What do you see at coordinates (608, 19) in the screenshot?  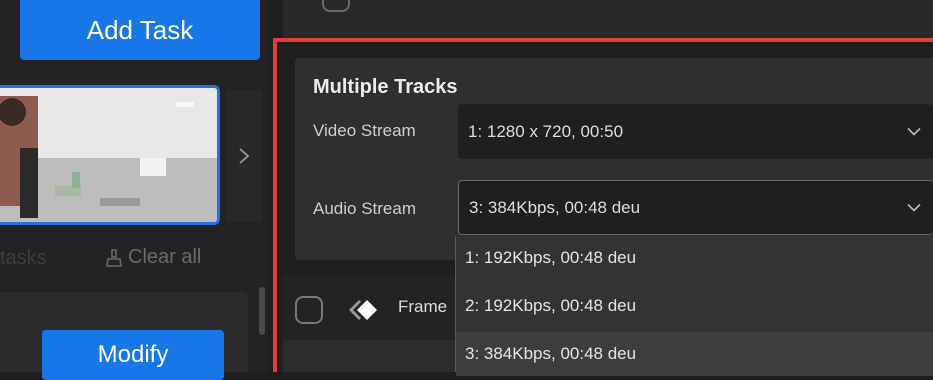 I see `top-option-strip` at bounding box center [608, 19].